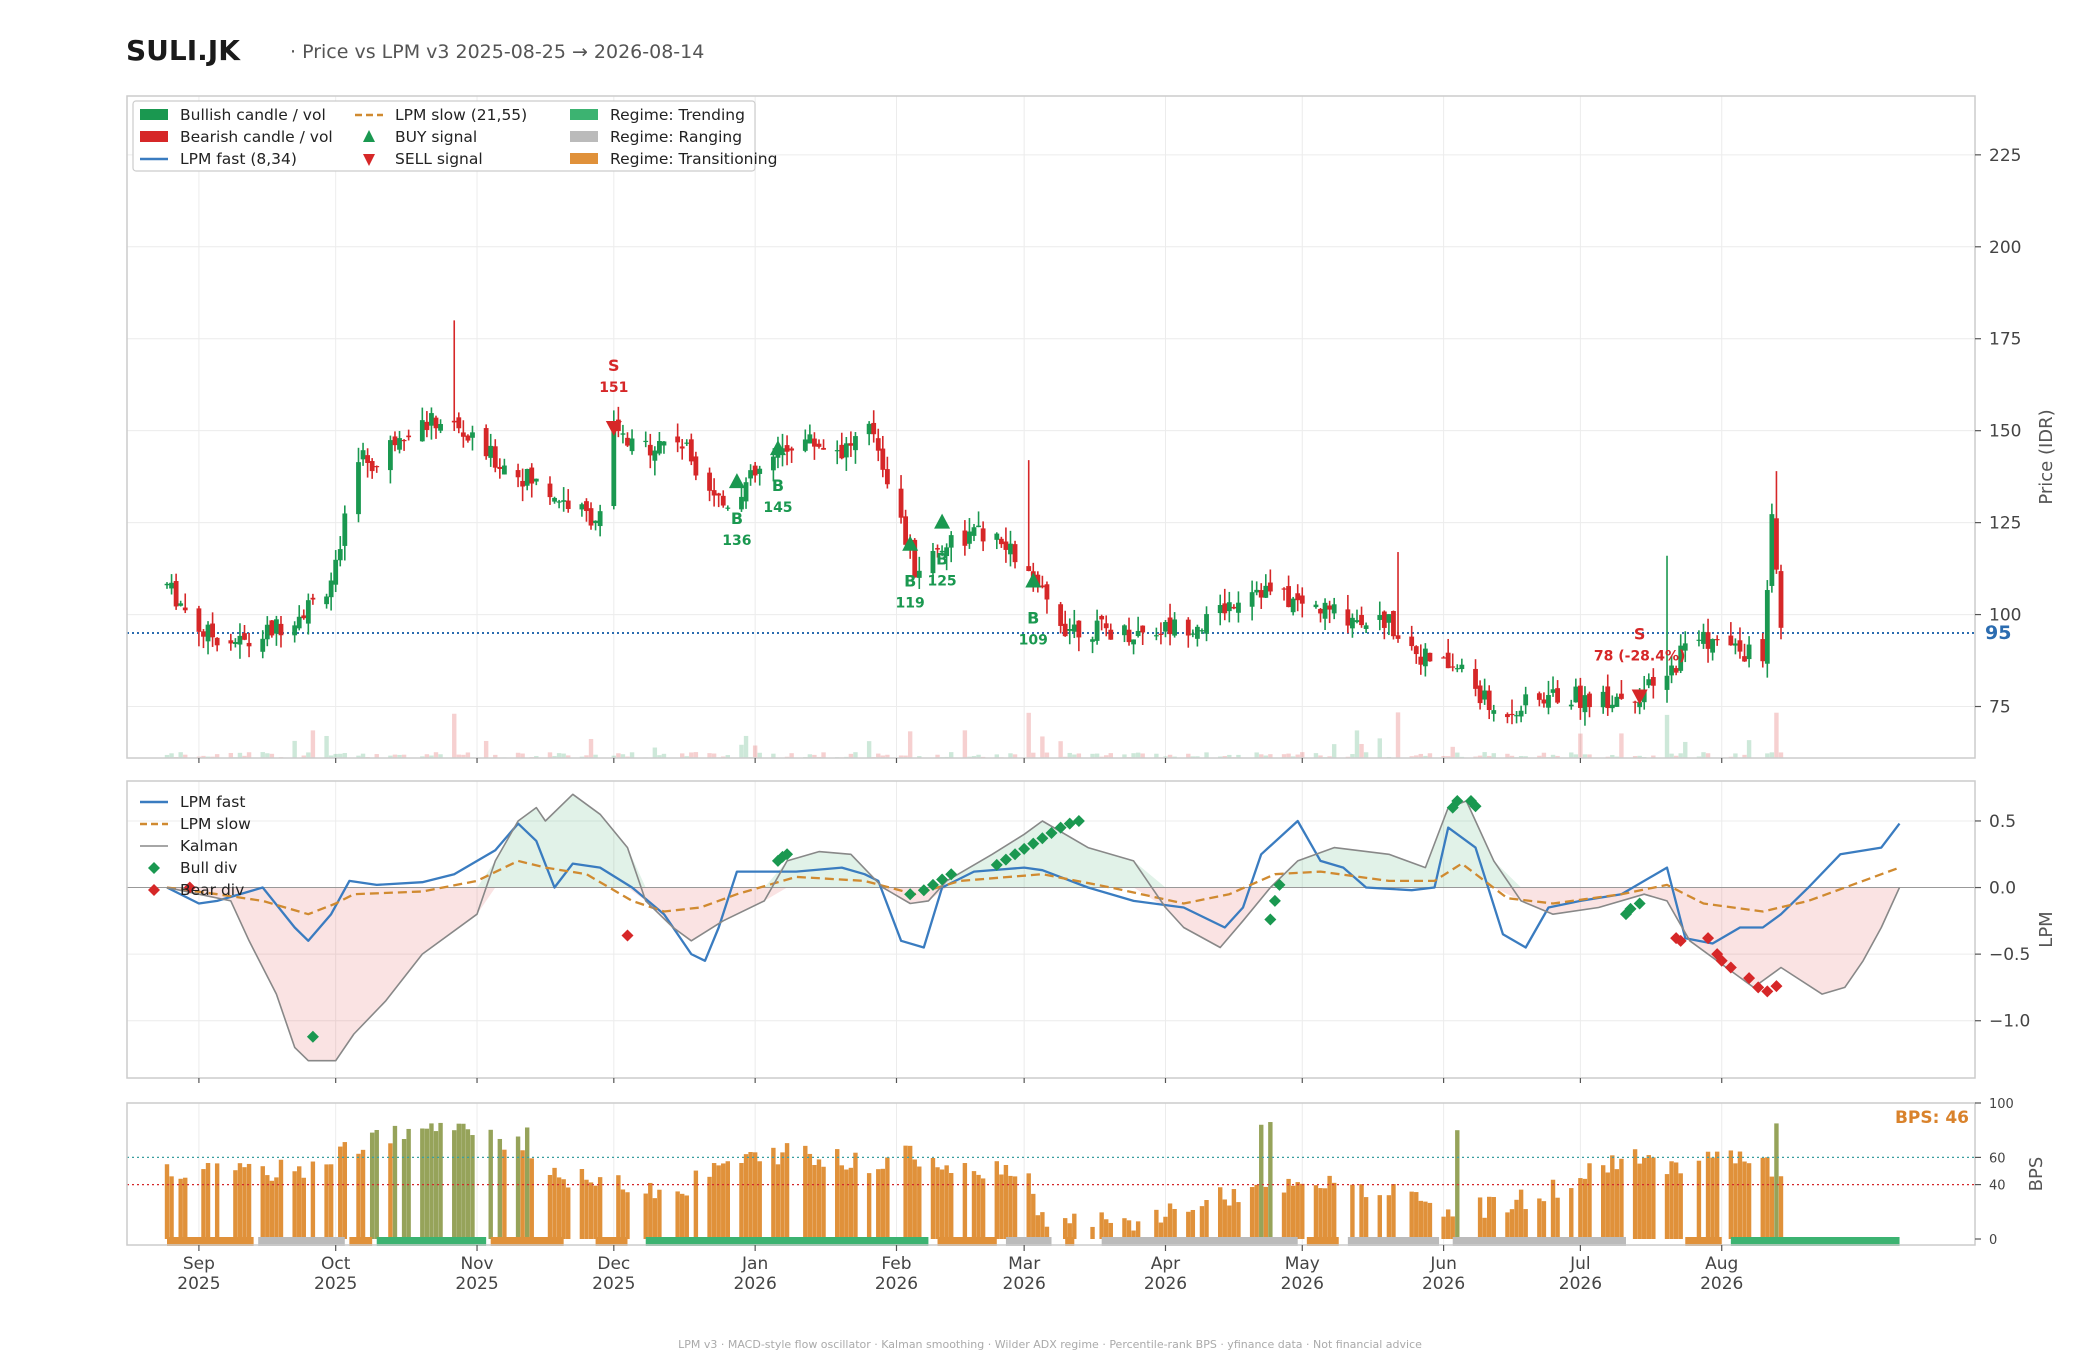  Describe the element at coordinates (677, 115) in the screenshot. I see `legend-label: Regime: Trending` at that location.